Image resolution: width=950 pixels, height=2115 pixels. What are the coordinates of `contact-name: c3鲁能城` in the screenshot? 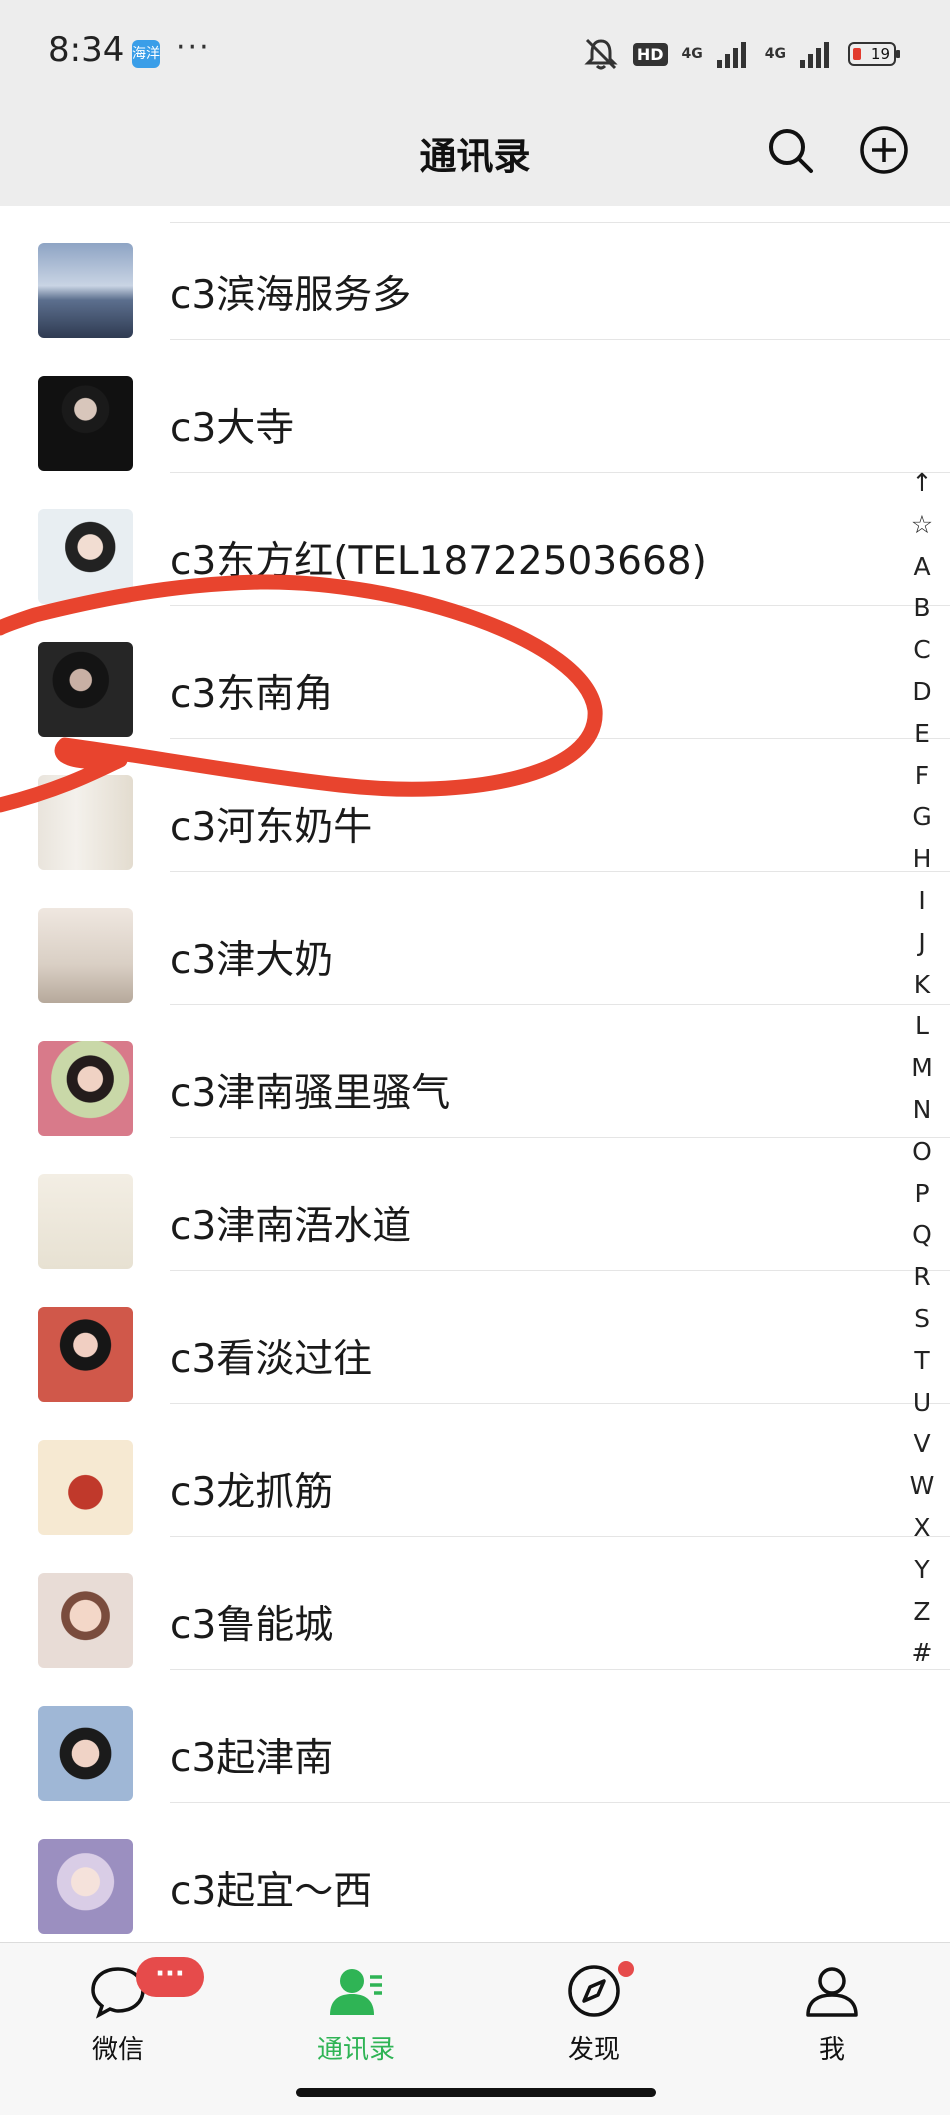 It's located at (252, 1625).